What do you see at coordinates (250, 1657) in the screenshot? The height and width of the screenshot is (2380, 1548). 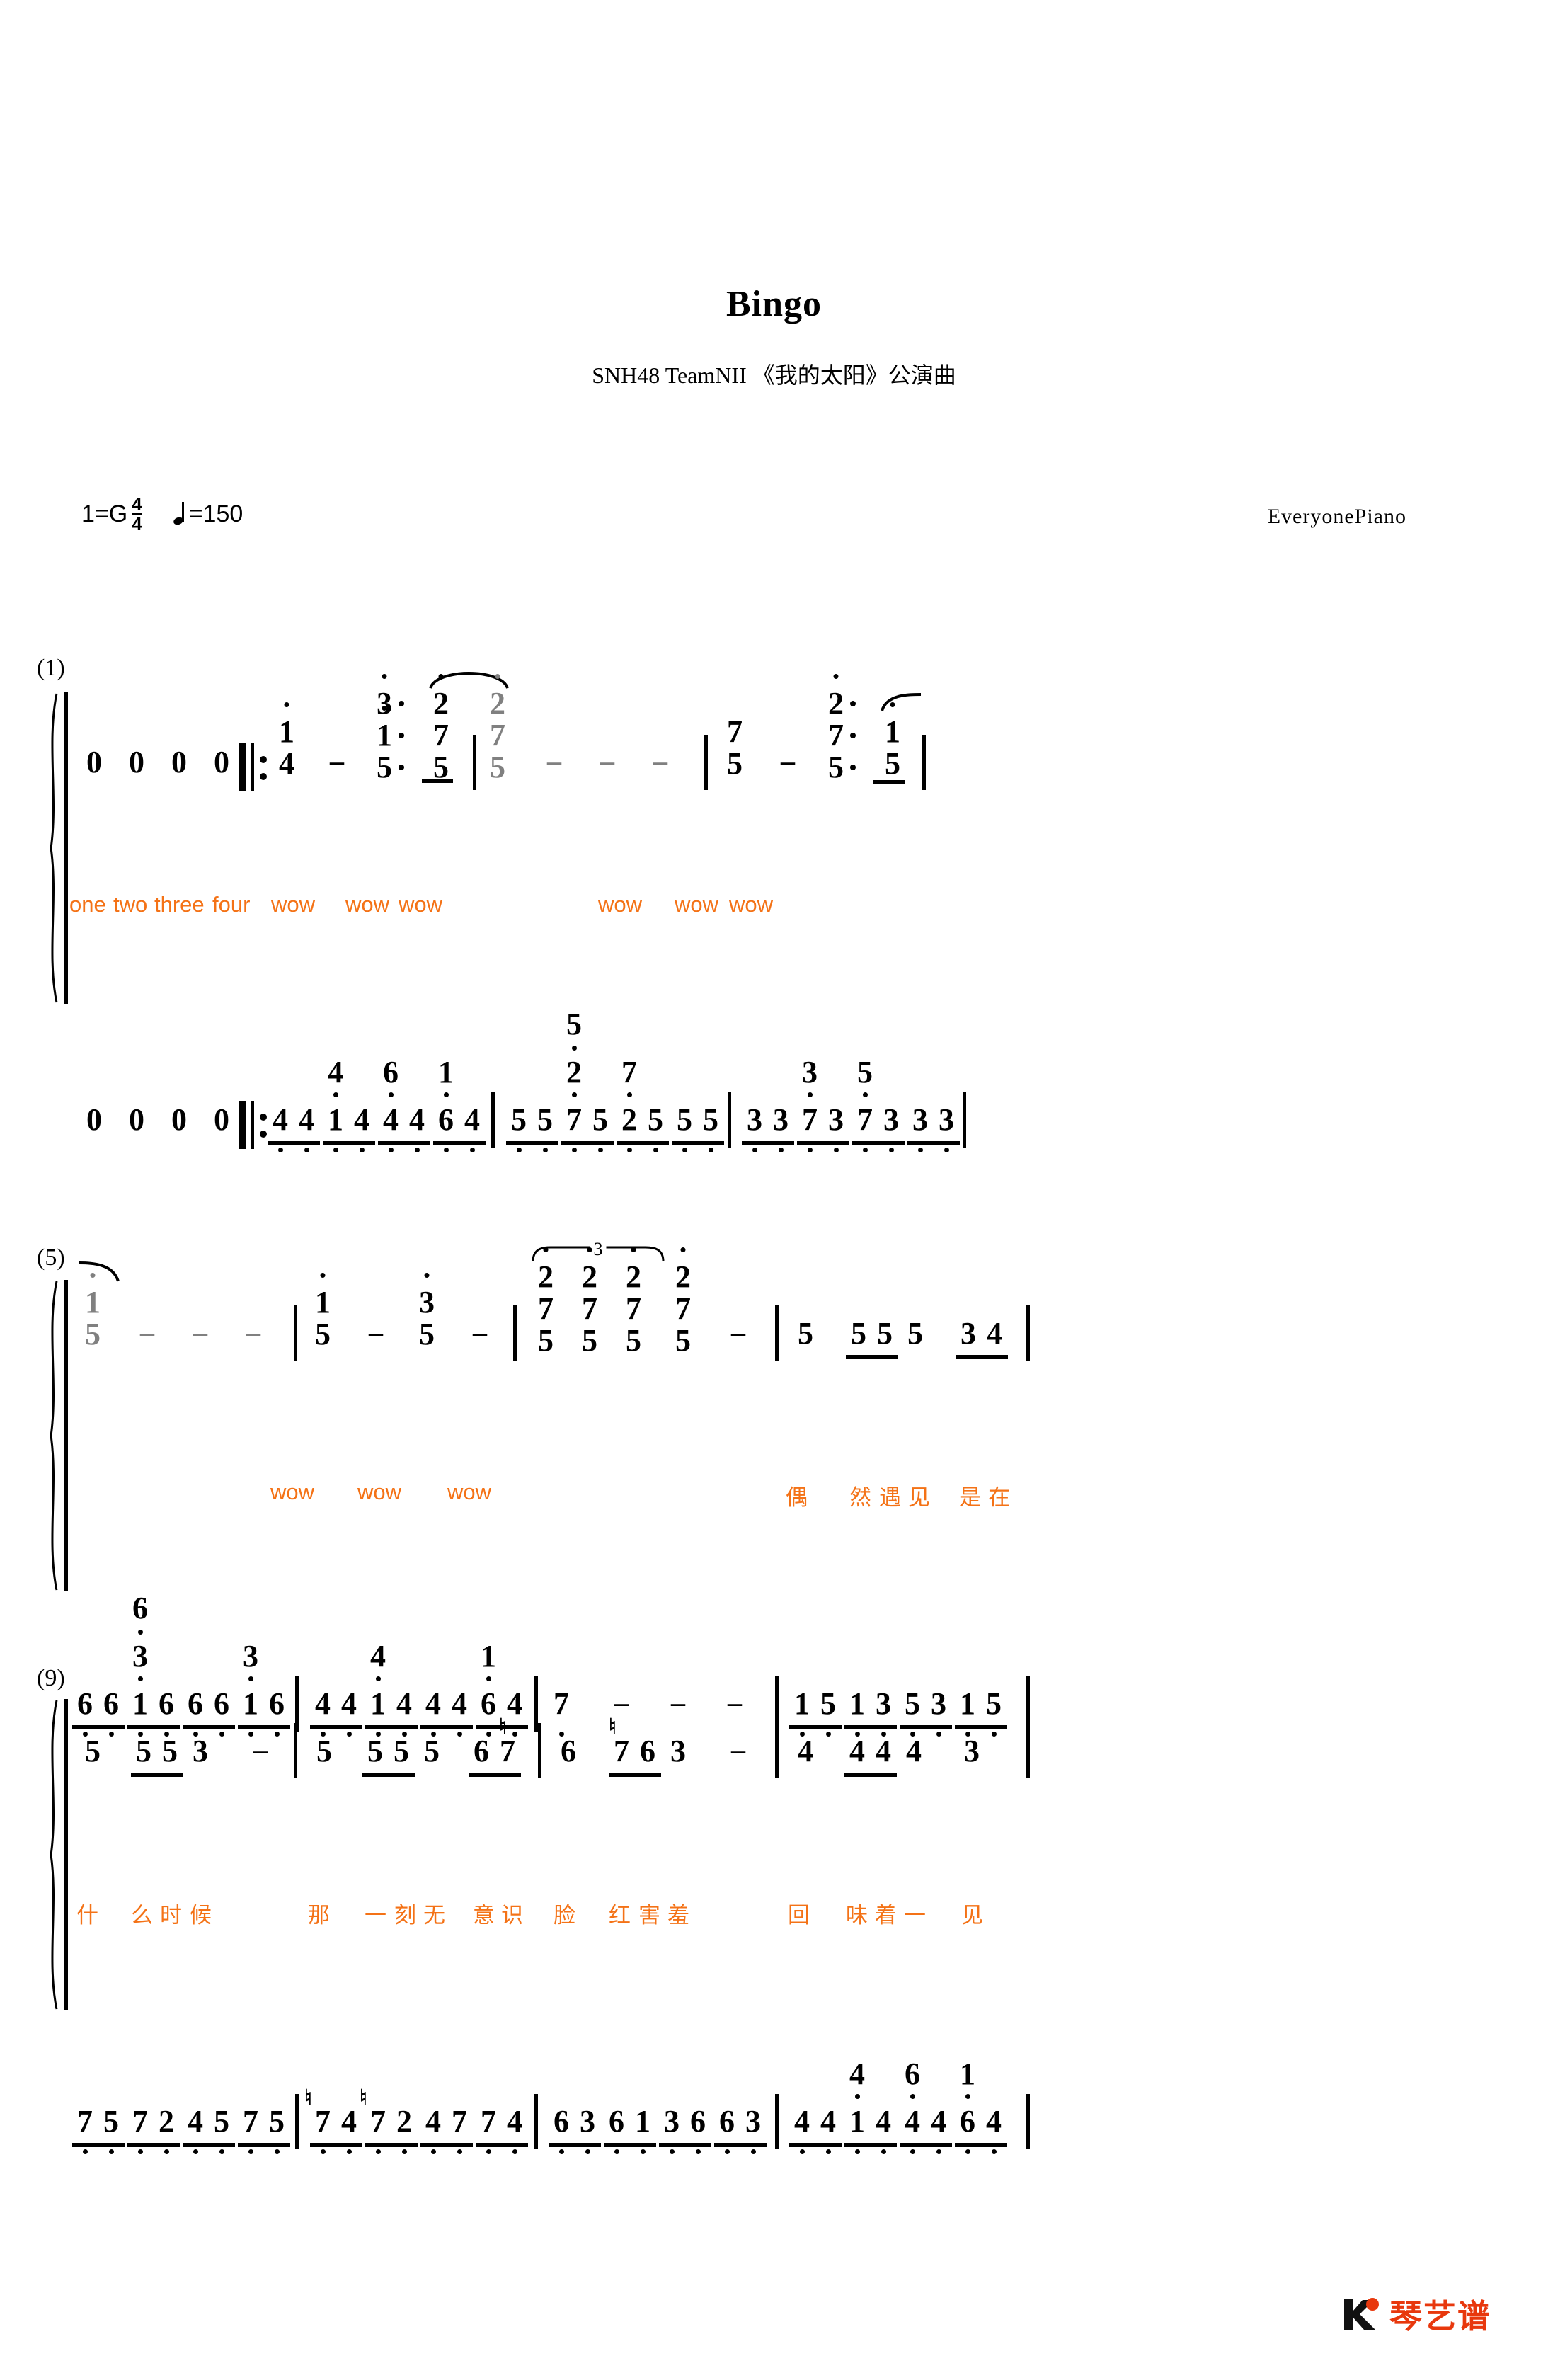 I see `bass-note-upper: 3` at bounding box center [250, 1657].